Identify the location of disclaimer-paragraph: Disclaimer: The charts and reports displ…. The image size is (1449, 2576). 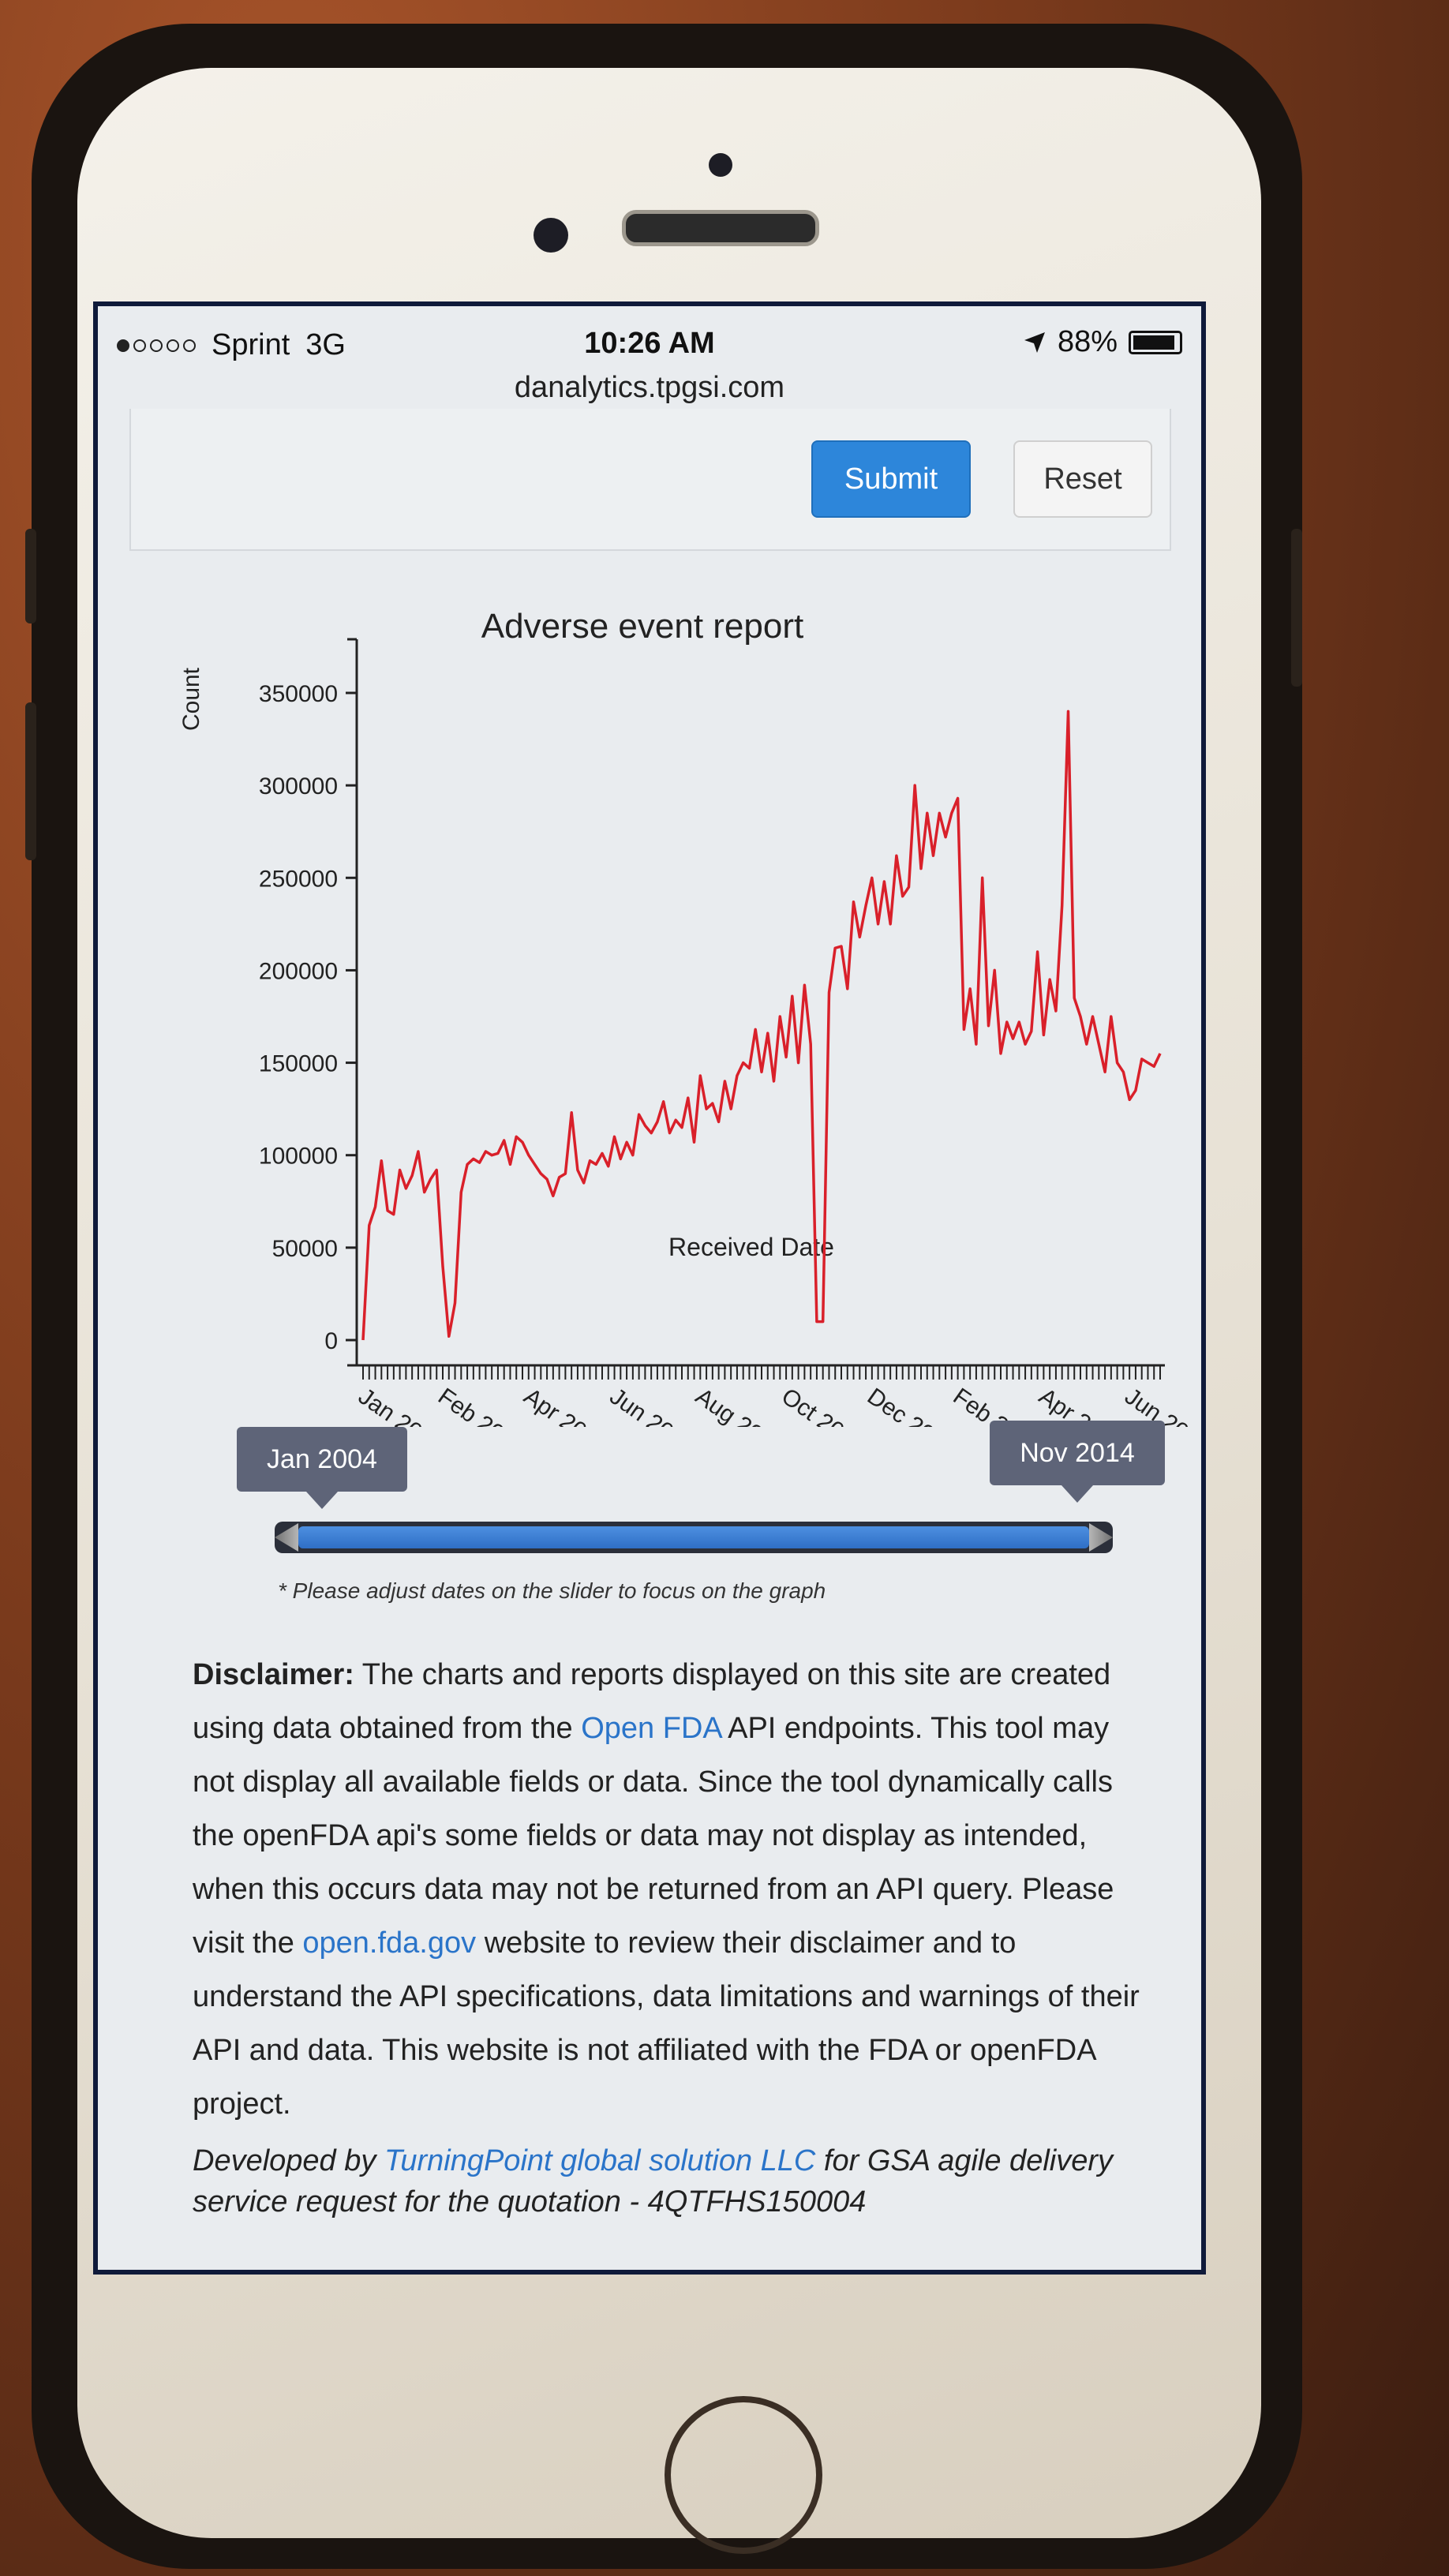
(666, 1889).